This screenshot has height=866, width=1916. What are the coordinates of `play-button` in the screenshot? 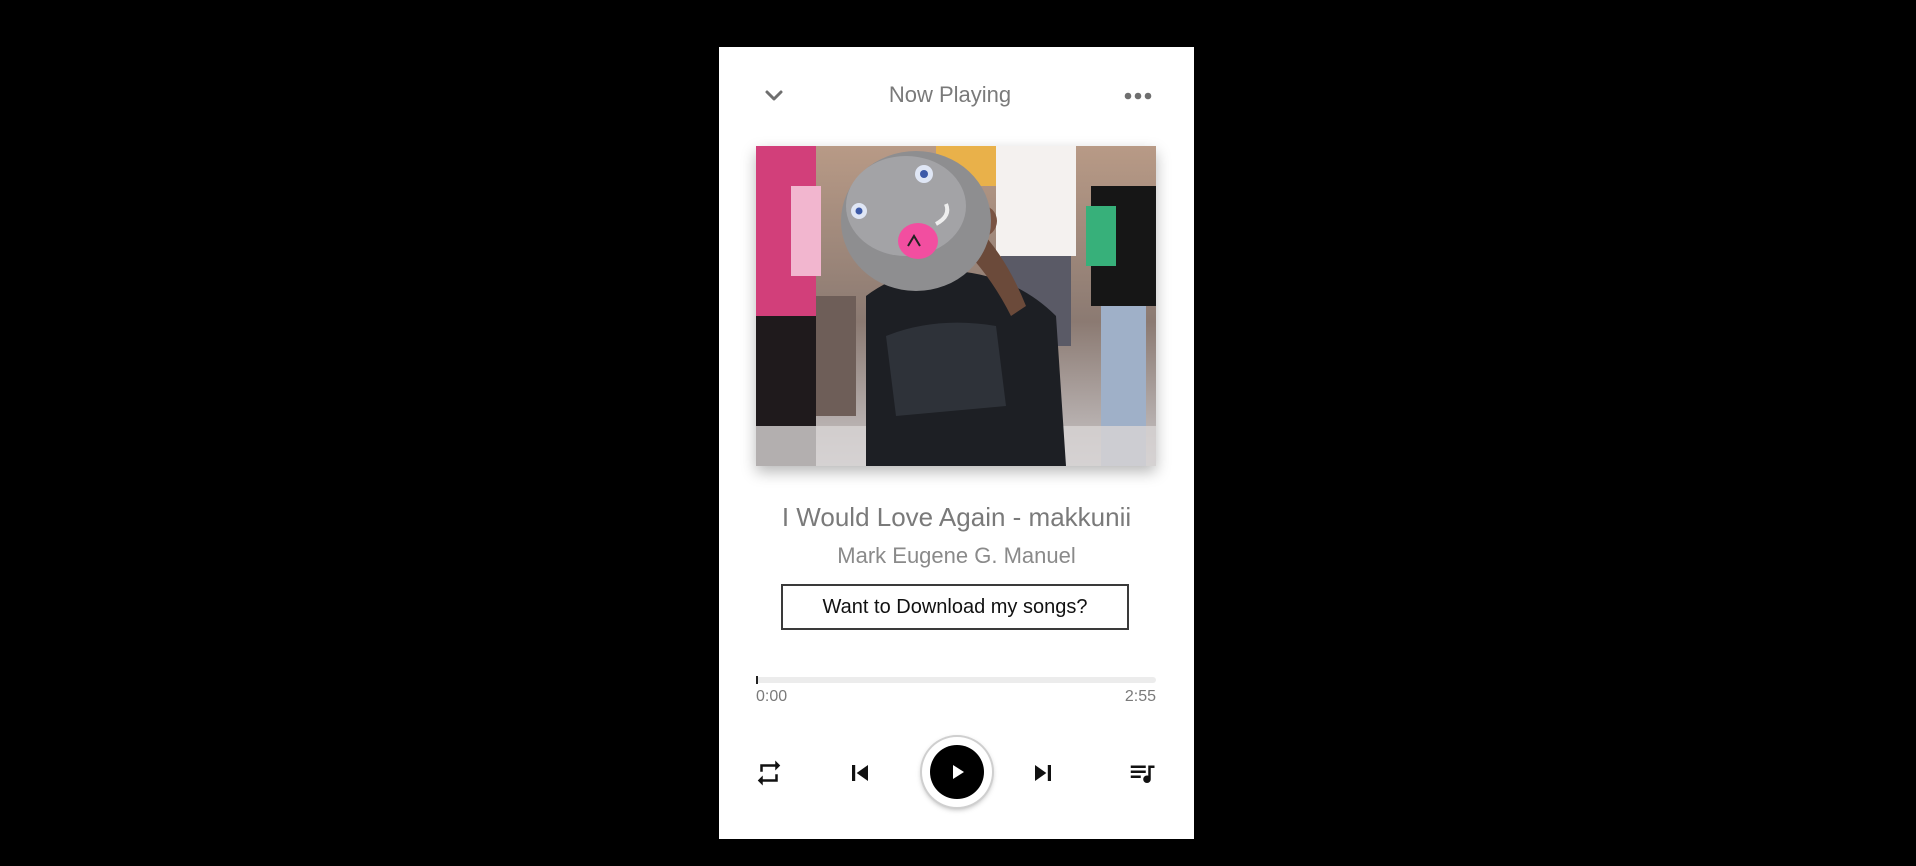 It's located at (957, 772).